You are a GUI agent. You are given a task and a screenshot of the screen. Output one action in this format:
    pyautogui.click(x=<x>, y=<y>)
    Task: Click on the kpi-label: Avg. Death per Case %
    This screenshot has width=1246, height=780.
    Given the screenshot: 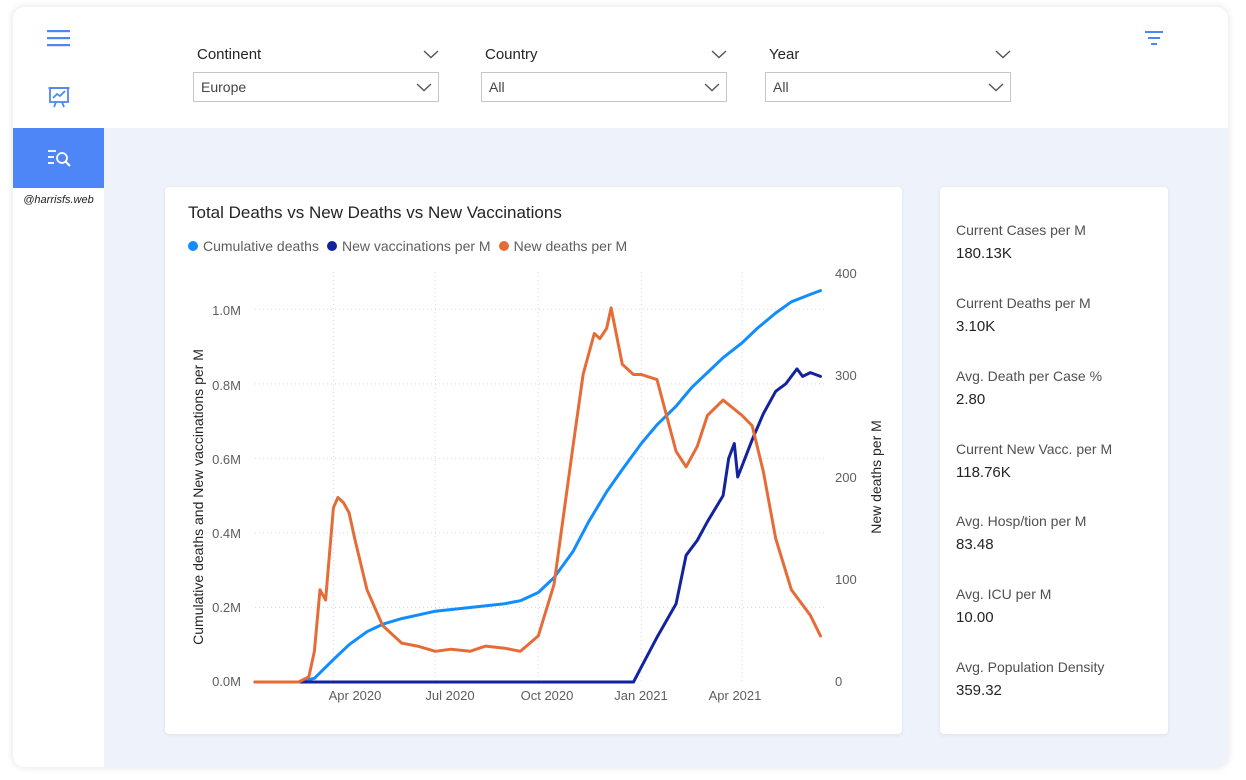 What is the action you would take?
    pyautogui.click(x=1029, y=376)
    